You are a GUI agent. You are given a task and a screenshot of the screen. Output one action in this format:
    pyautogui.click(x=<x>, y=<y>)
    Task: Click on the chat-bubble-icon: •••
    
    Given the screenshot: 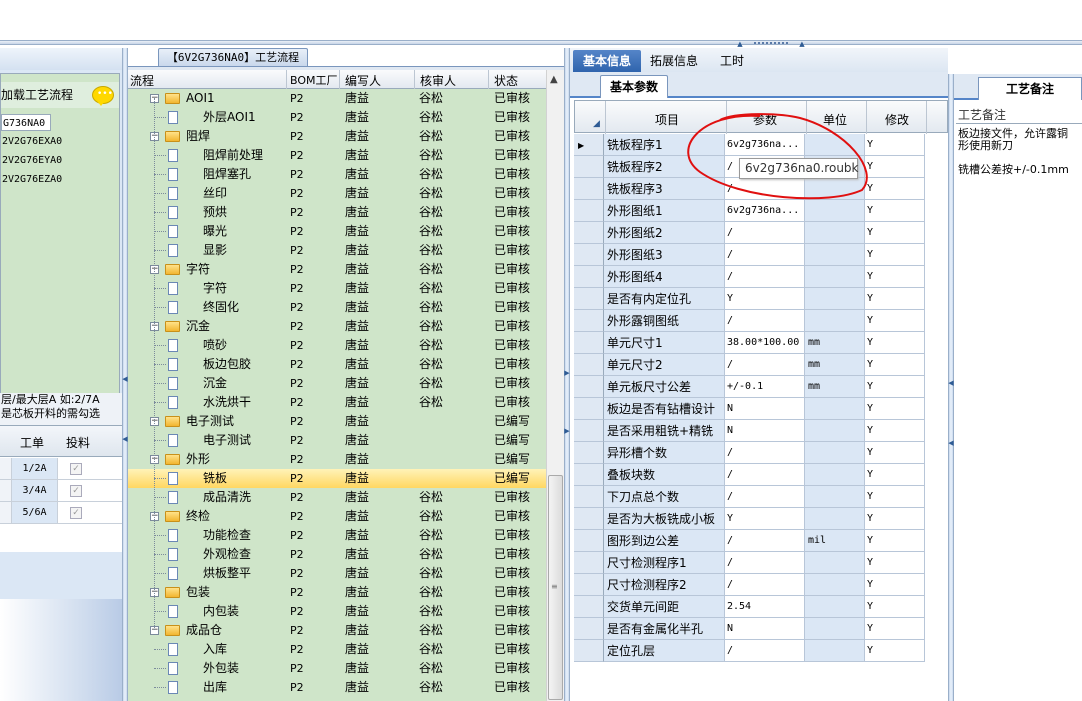 What is the action you would take?
    pyautogui.click(x=103, y=96)
    